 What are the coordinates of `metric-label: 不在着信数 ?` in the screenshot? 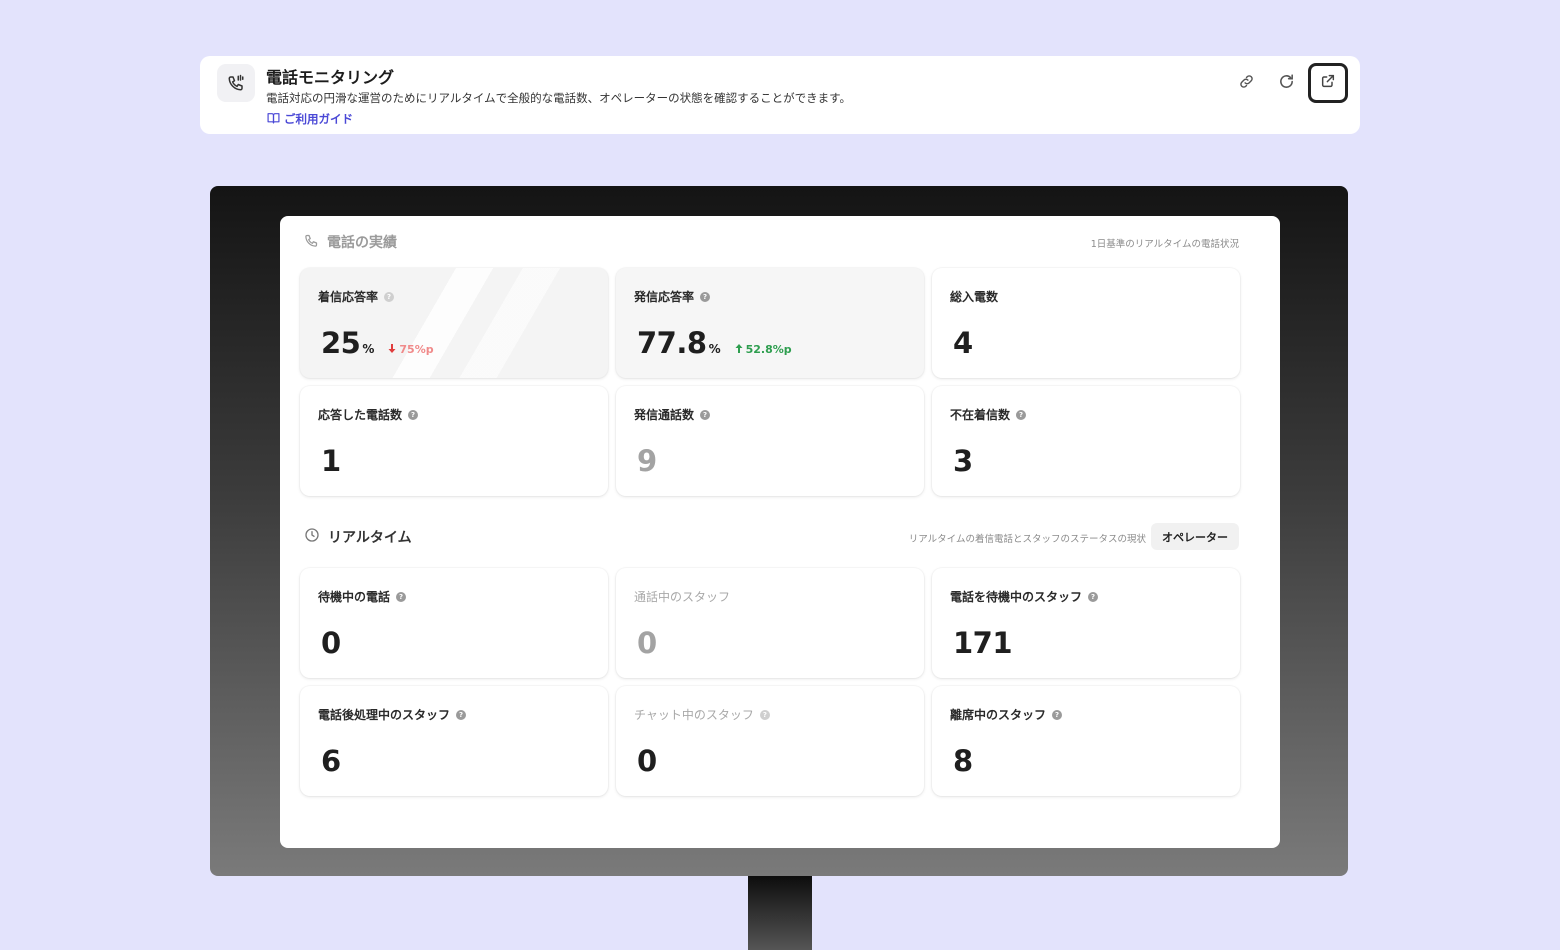 It's located at (988, 414).